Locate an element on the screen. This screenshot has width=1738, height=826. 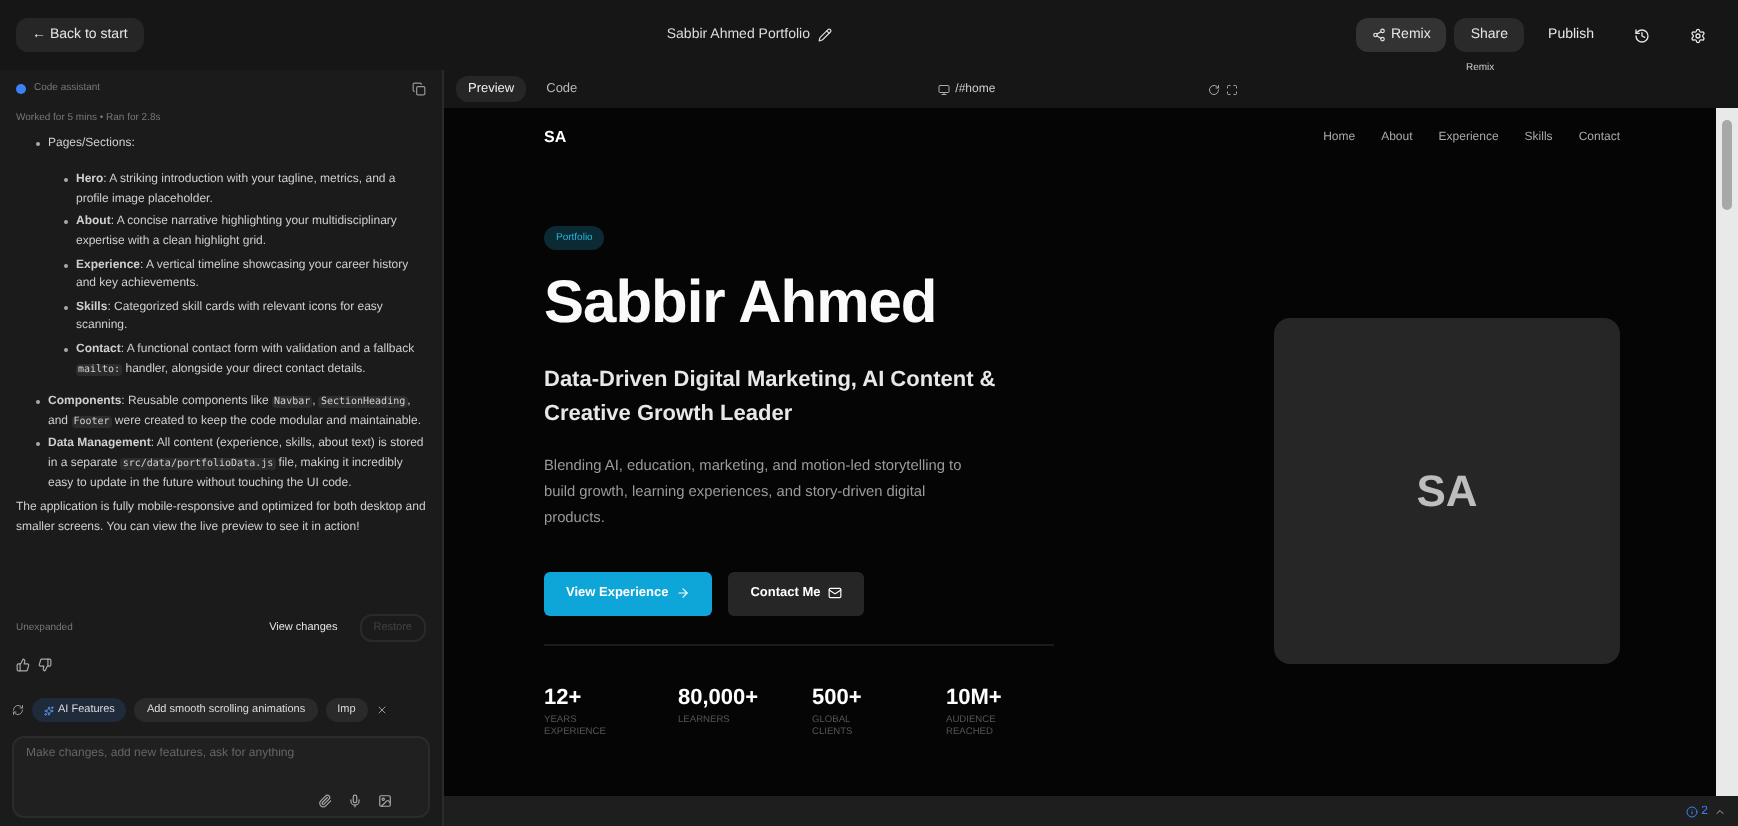
thumbs-up-icon is located at coordinates (23, 665).